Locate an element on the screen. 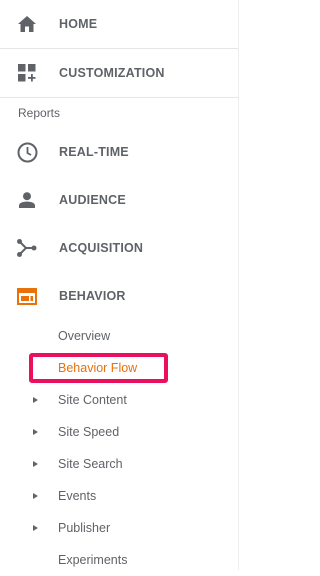  nav-item-acquisition: ACQUISITION is located at coordinates (119, 248).